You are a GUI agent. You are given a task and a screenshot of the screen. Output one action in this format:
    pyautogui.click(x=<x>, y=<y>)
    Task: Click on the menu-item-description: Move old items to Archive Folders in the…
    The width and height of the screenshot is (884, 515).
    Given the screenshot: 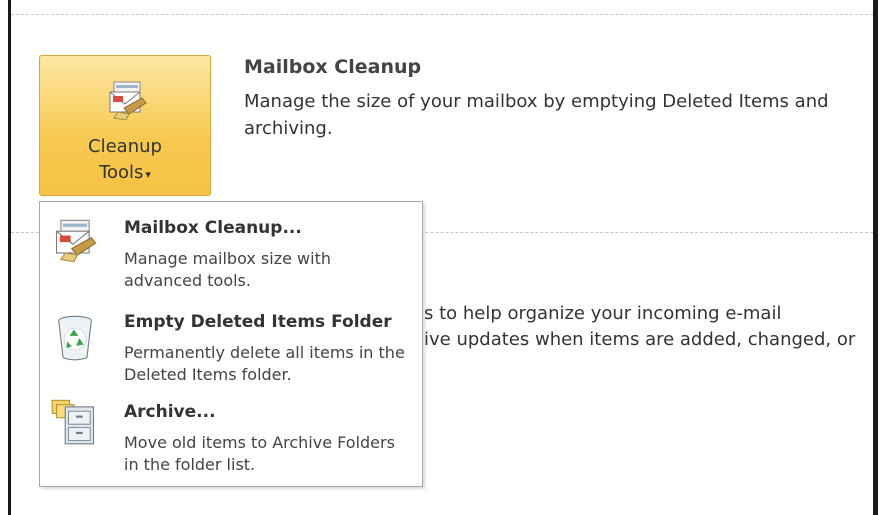 What is the action you would take?
    pyautogui.click(x=259, y=453)
    